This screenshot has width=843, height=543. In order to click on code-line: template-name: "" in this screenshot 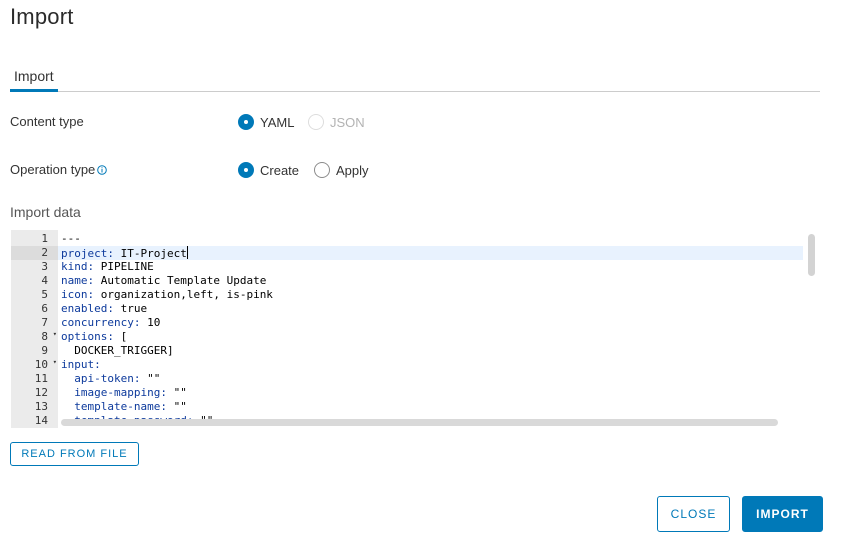, I will do `click(437, 407)`.